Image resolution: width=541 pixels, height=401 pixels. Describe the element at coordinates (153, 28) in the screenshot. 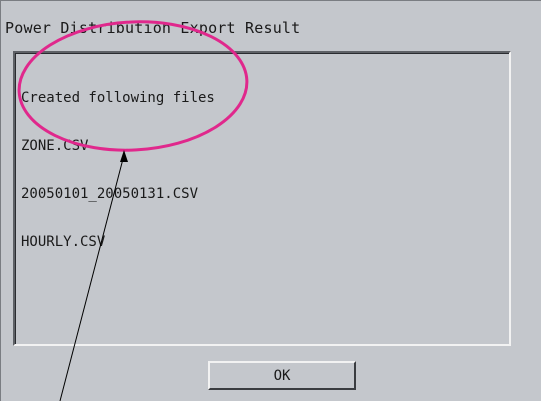

I see `dialog-title: Power Distribution Export Result` at that location.